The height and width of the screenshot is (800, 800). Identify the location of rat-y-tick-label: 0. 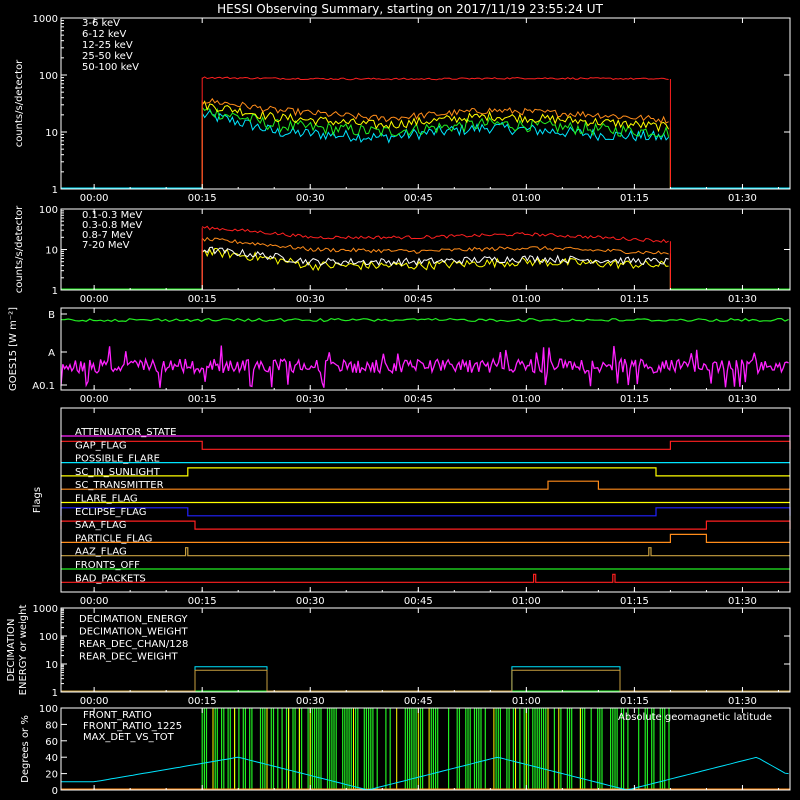
(55, 791).